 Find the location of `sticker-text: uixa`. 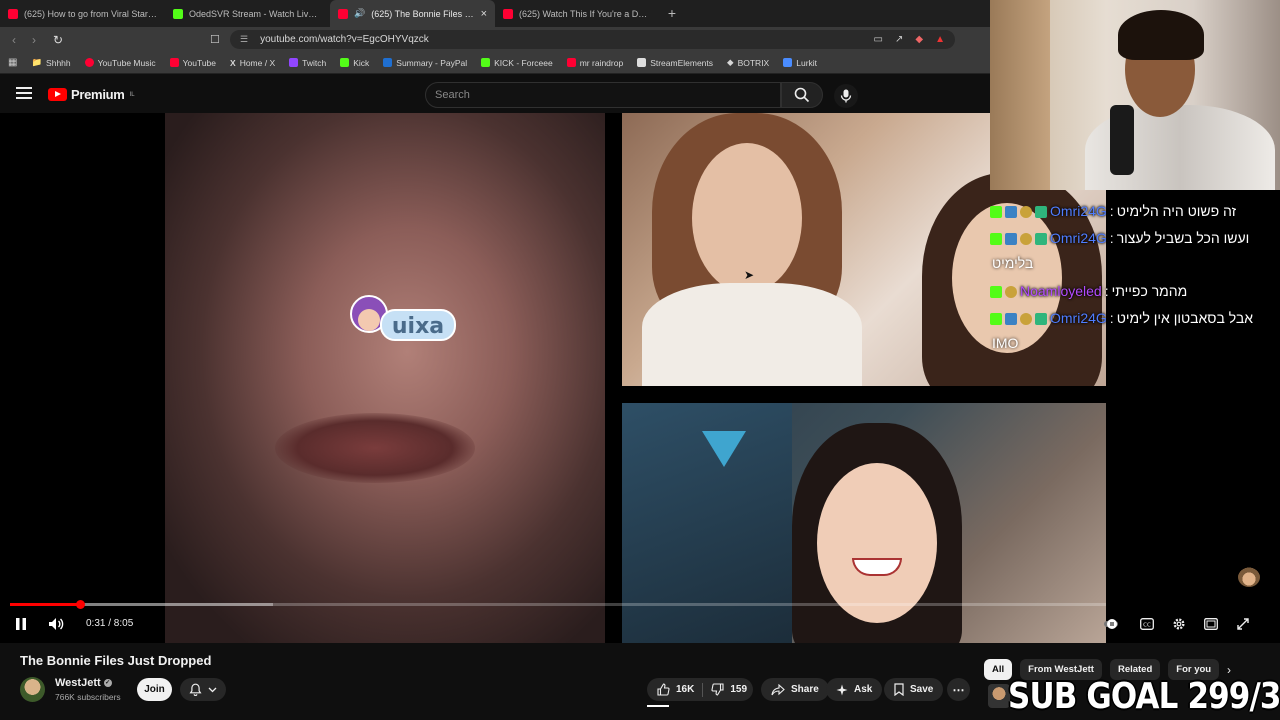

sticker-text: uixa is located at coordinates (418, 326).